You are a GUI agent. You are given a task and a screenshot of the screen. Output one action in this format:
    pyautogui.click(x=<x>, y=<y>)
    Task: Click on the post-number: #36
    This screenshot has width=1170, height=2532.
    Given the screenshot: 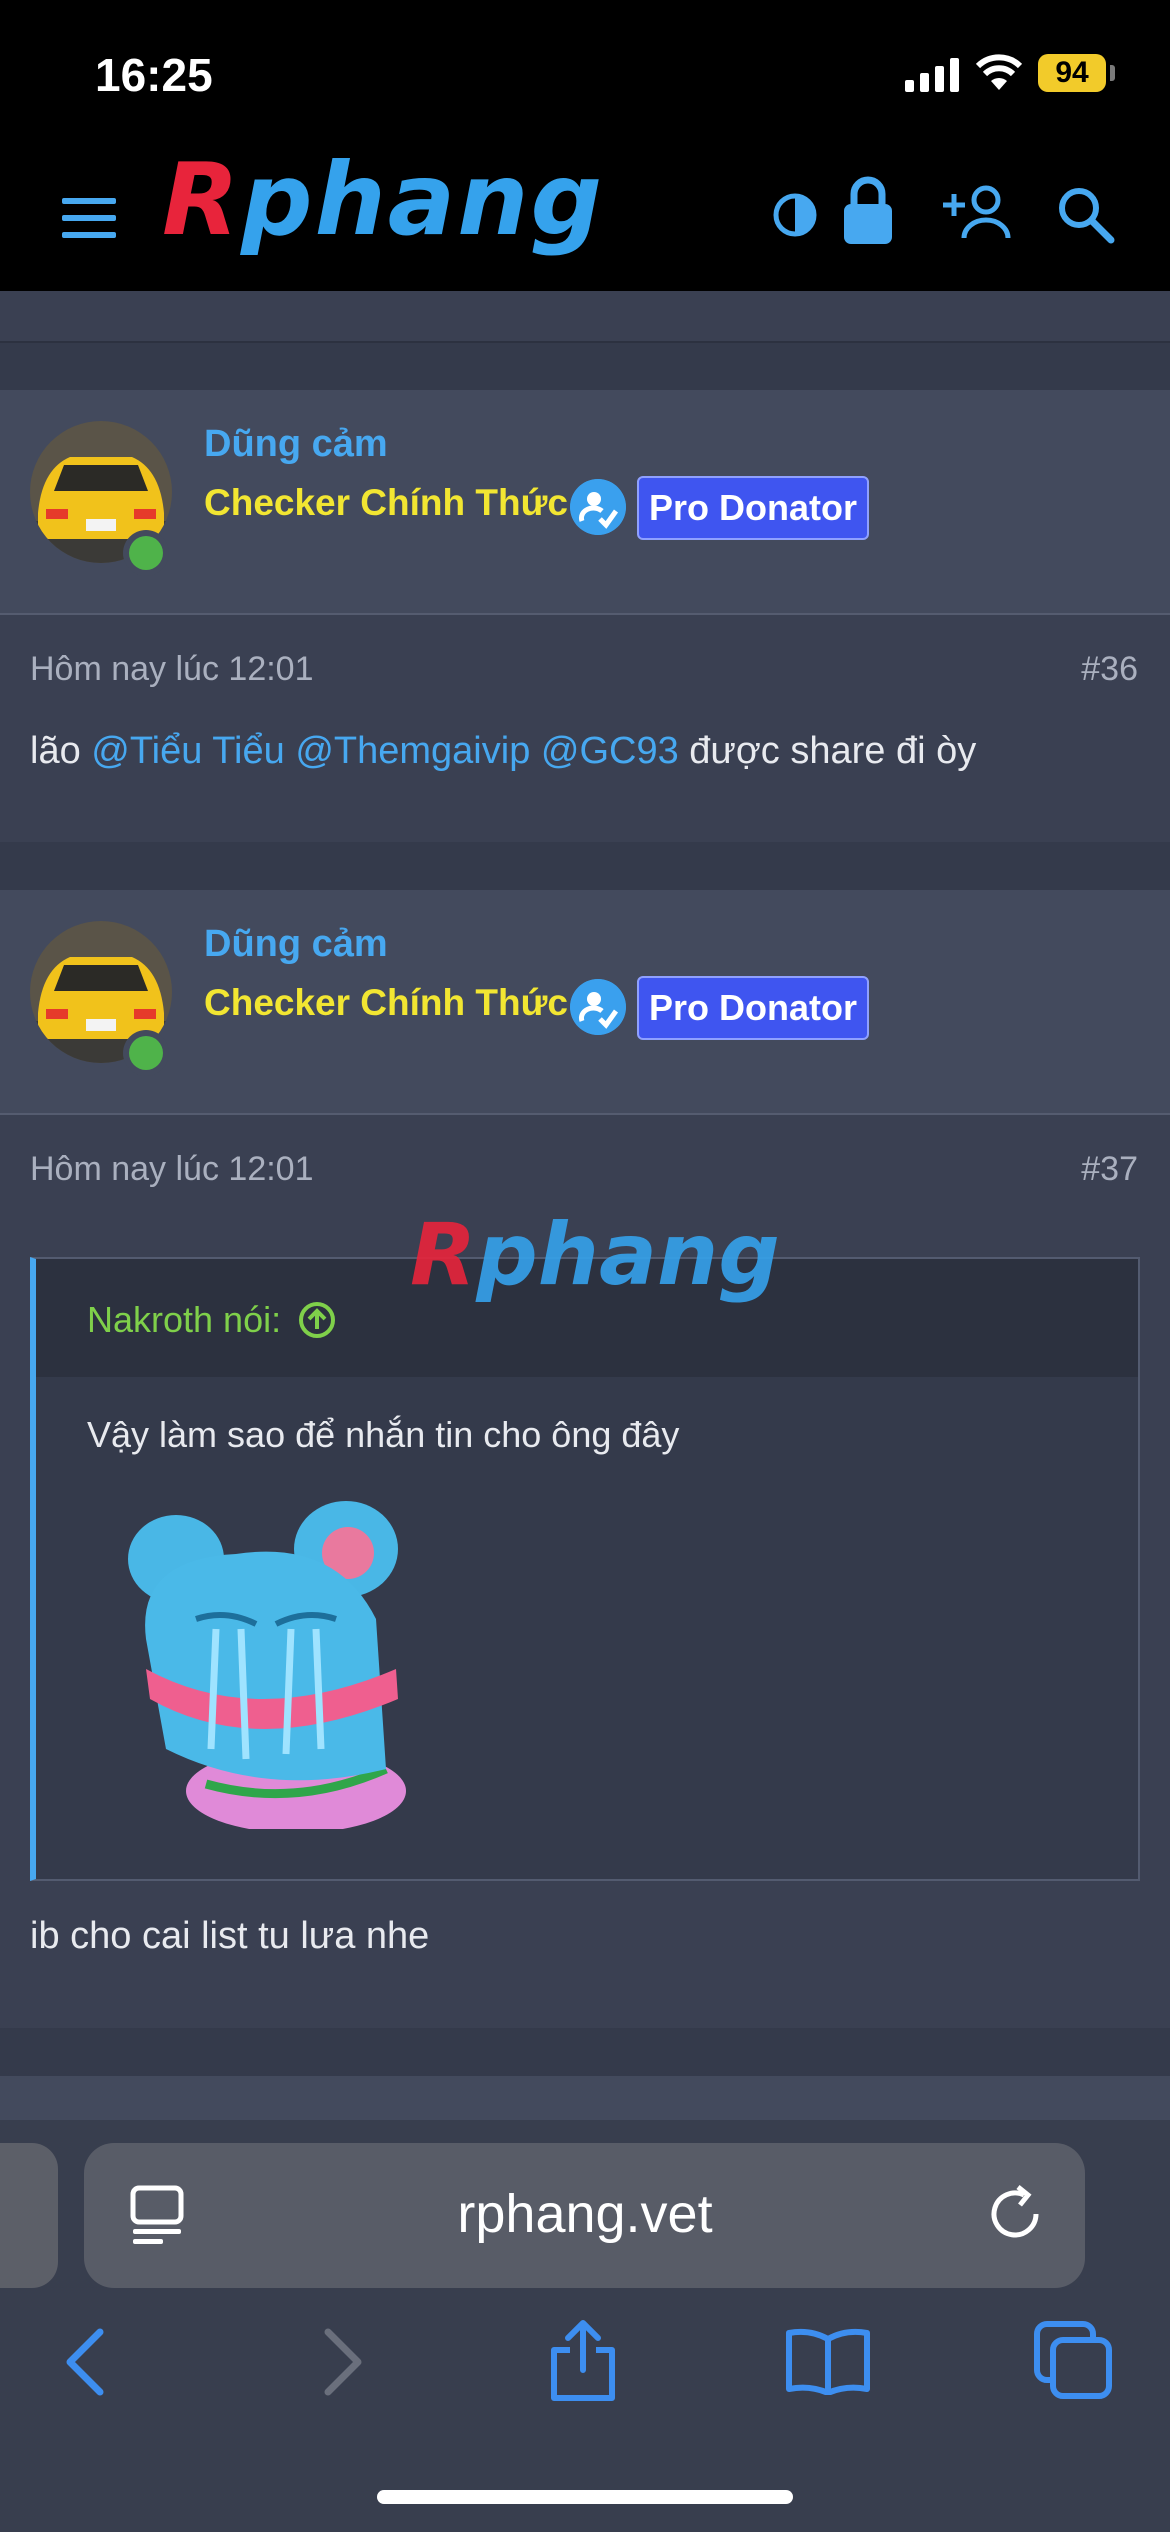 What is the action you would take?
    pyautogui.click(x=1109, y=669)
    